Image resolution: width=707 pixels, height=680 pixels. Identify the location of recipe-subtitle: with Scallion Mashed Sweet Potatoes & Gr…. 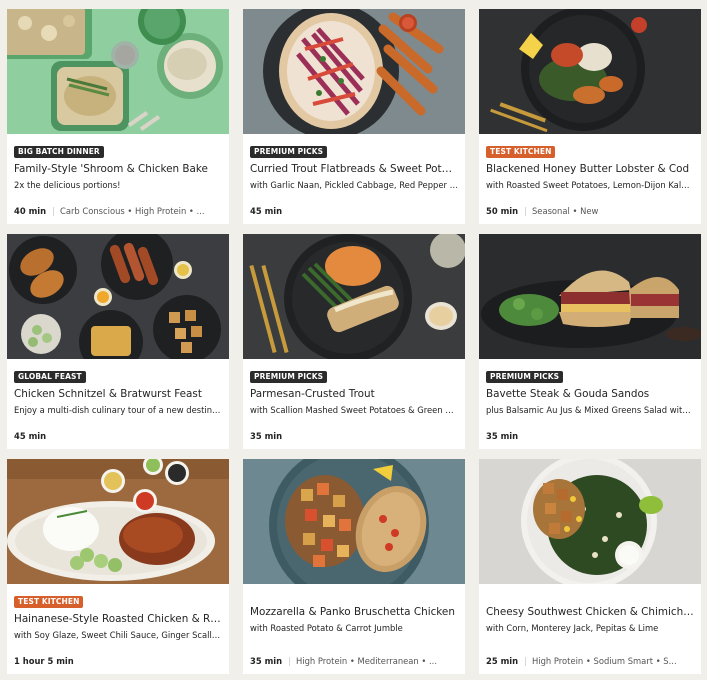
(354, 410).